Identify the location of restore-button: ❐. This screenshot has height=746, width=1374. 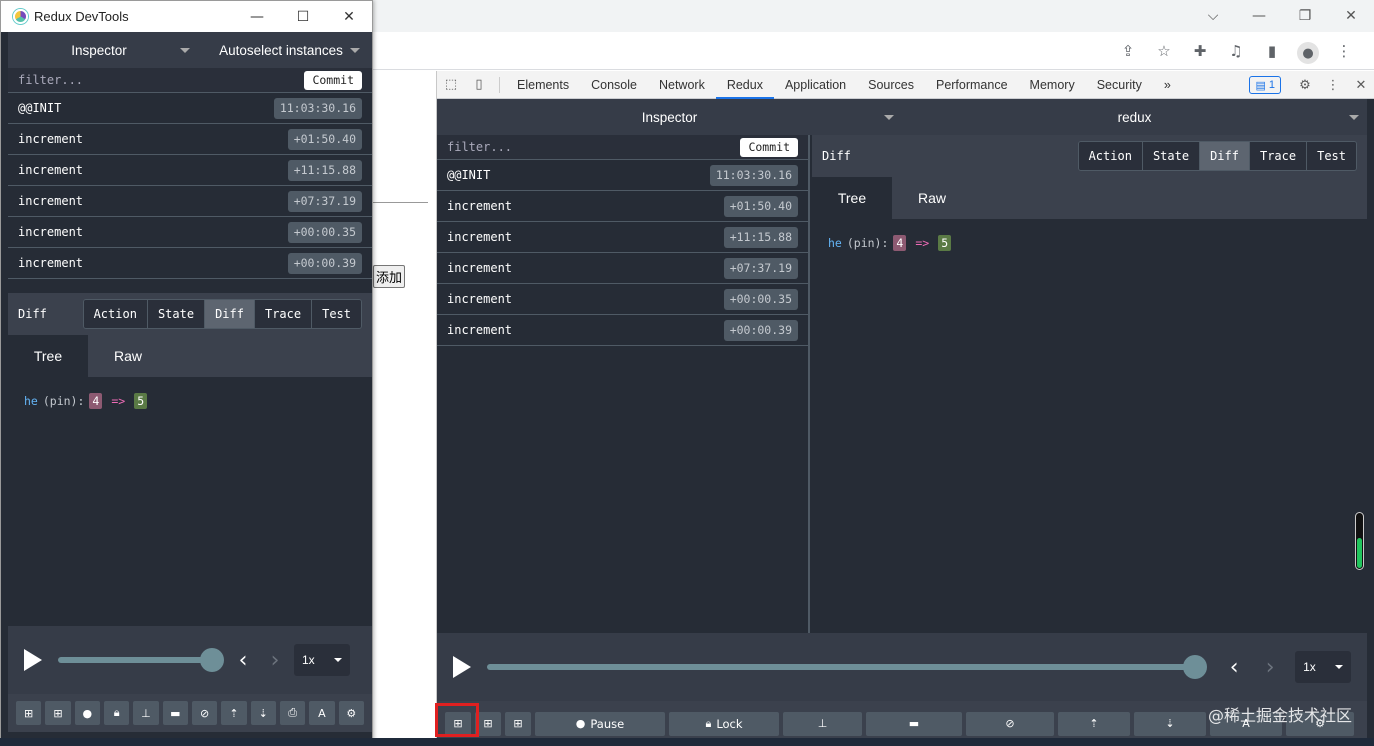
(1305, 16).